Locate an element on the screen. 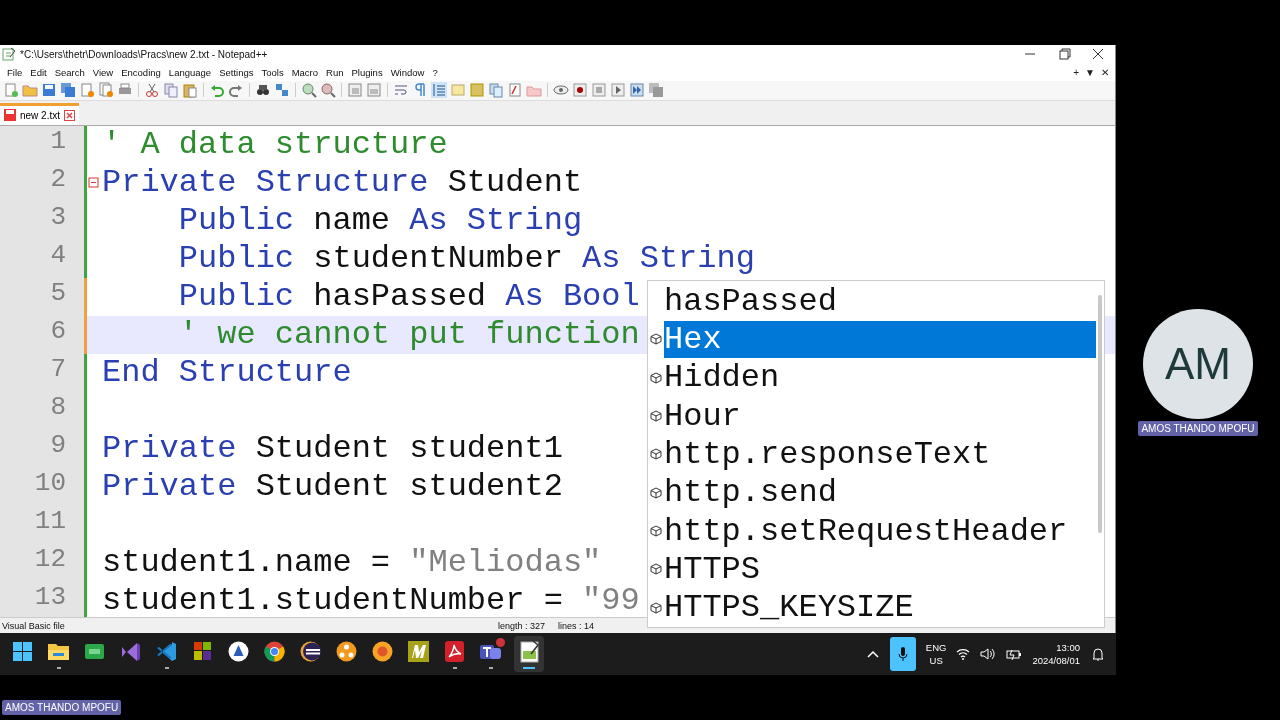 Image resolution: width=1280 pixels, height=720 pixels. tab-label: new 2.txt is located at coordinates (40, 115).